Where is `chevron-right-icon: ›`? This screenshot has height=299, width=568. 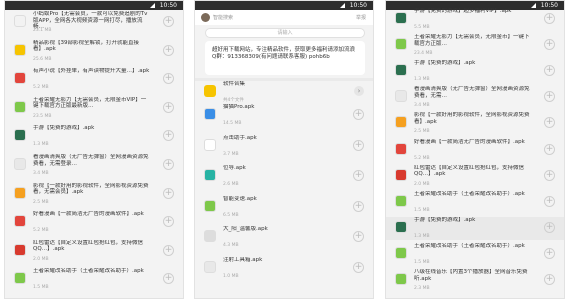 chevron-right-icon: › is located at coordinates (359, 91).